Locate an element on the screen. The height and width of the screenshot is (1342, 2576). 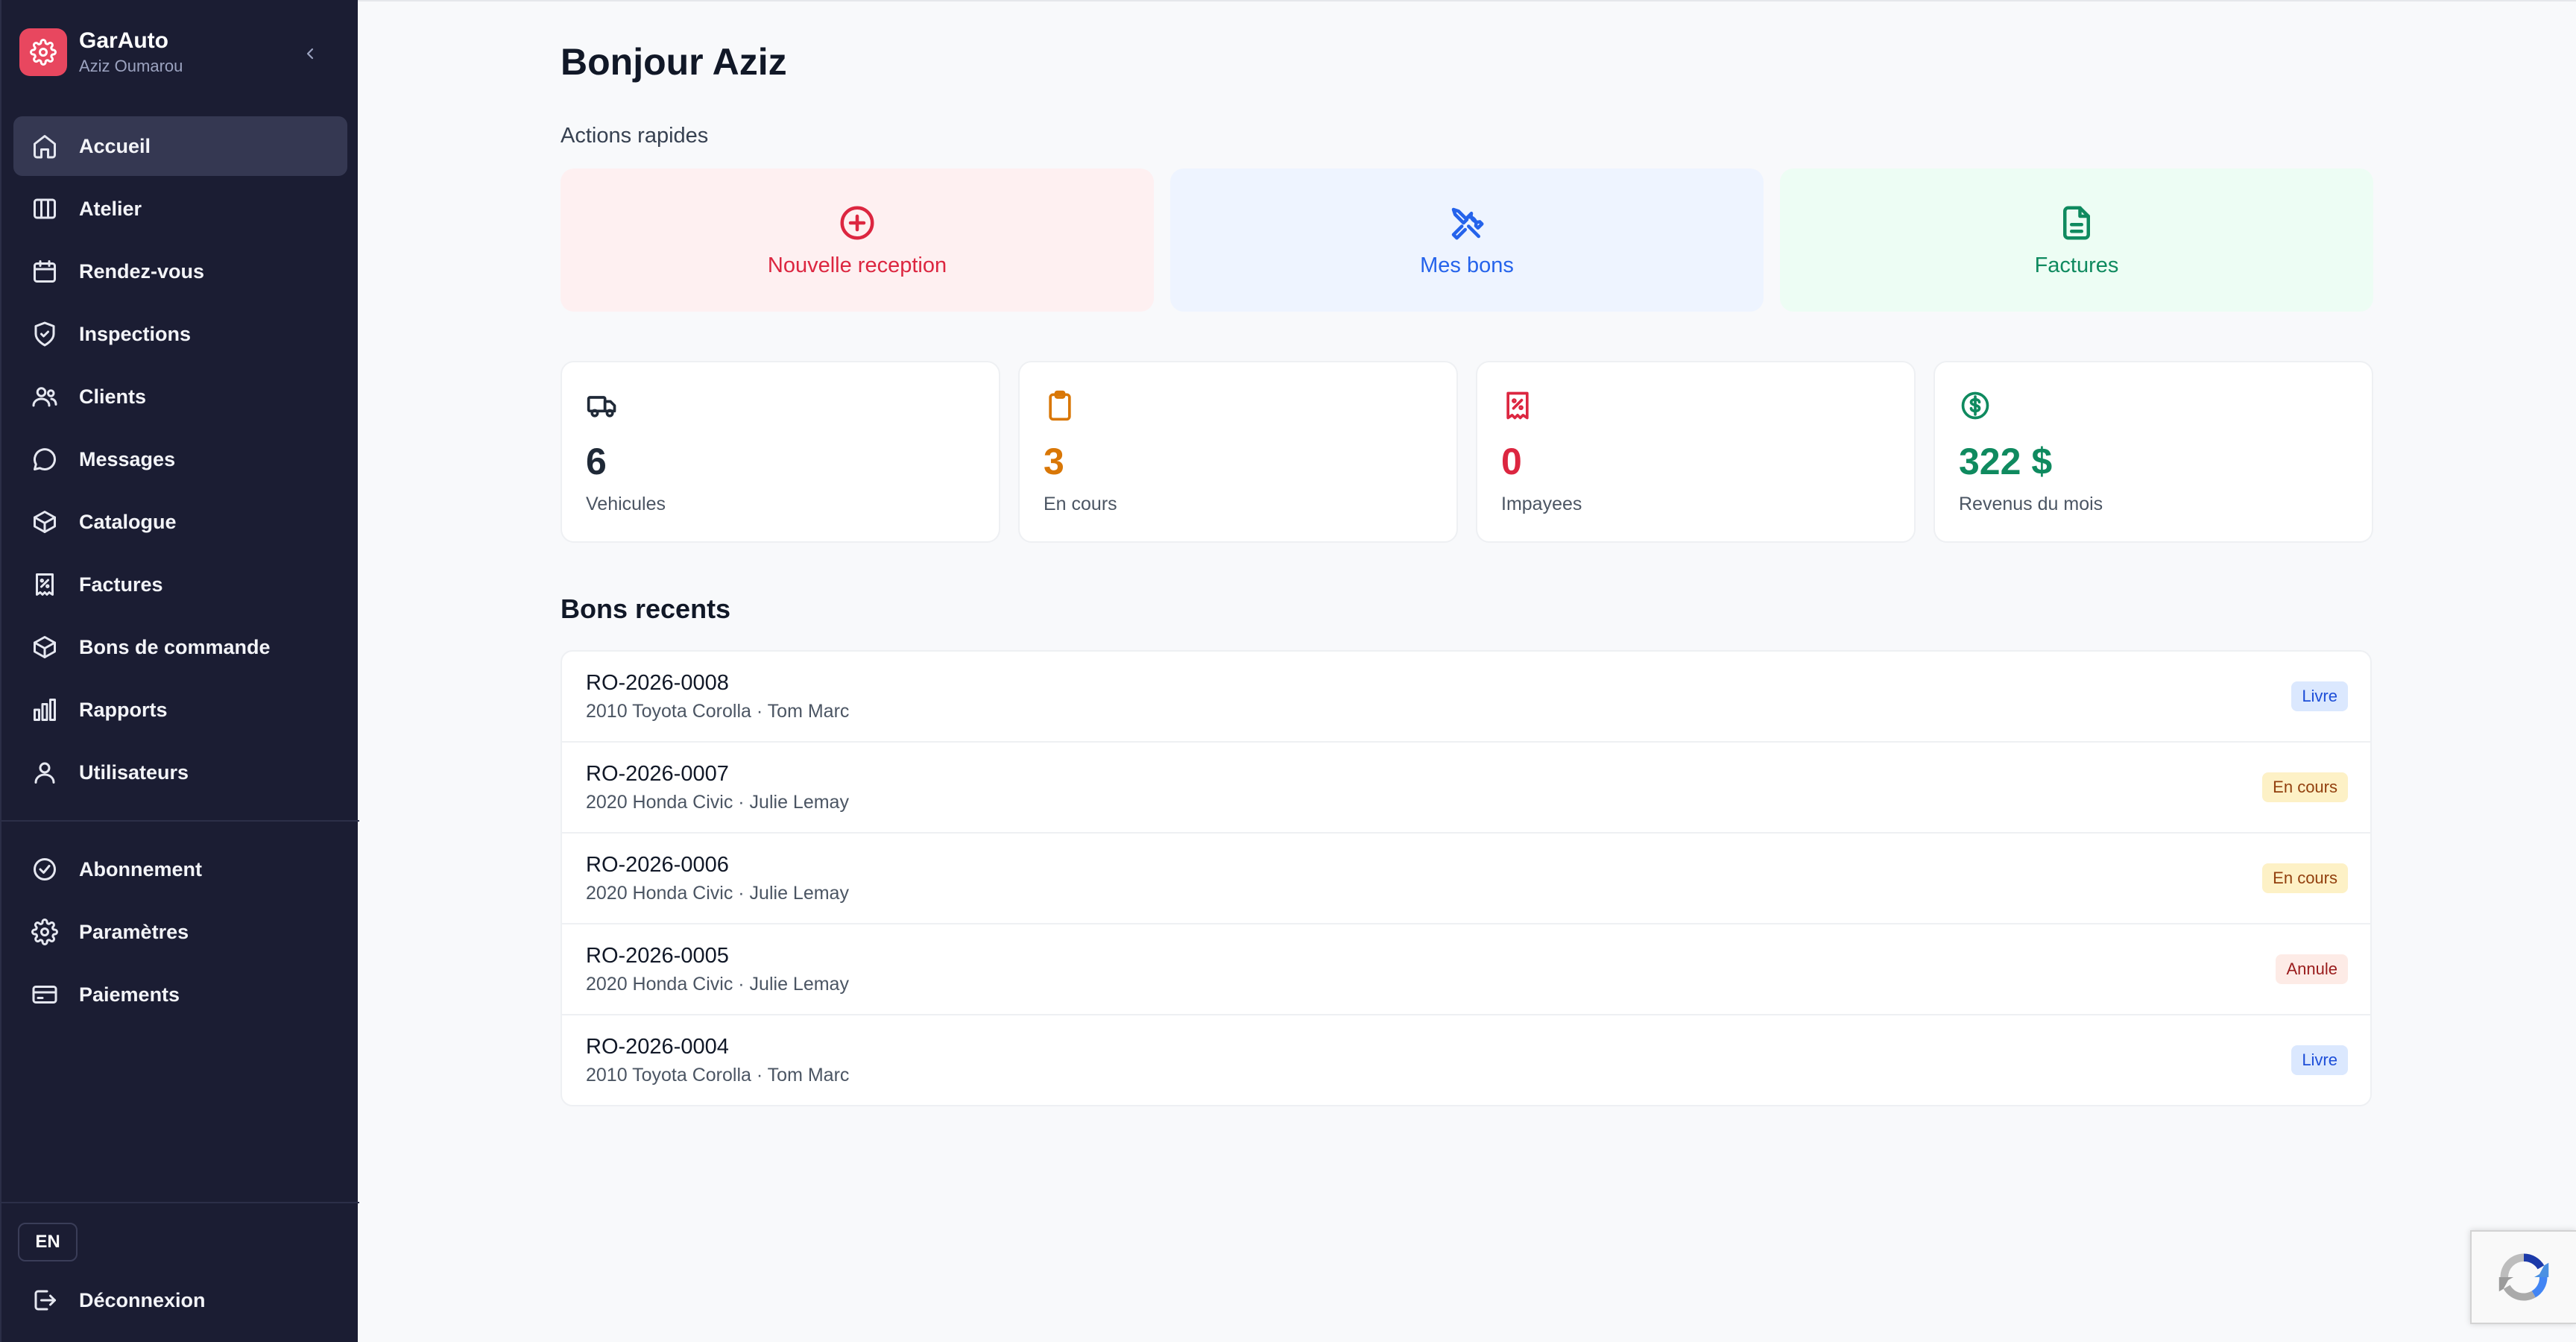
columns-icon is located at coordinates (45, 208).